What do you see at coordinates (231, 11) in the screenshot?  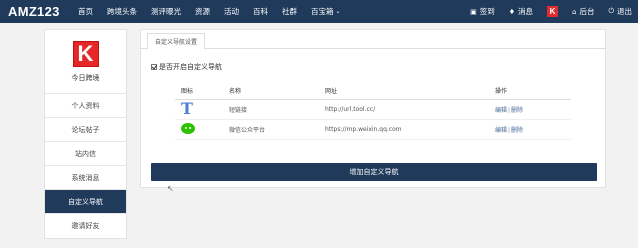 I see `nav-events: 活动` at bounding box center [231, 11].